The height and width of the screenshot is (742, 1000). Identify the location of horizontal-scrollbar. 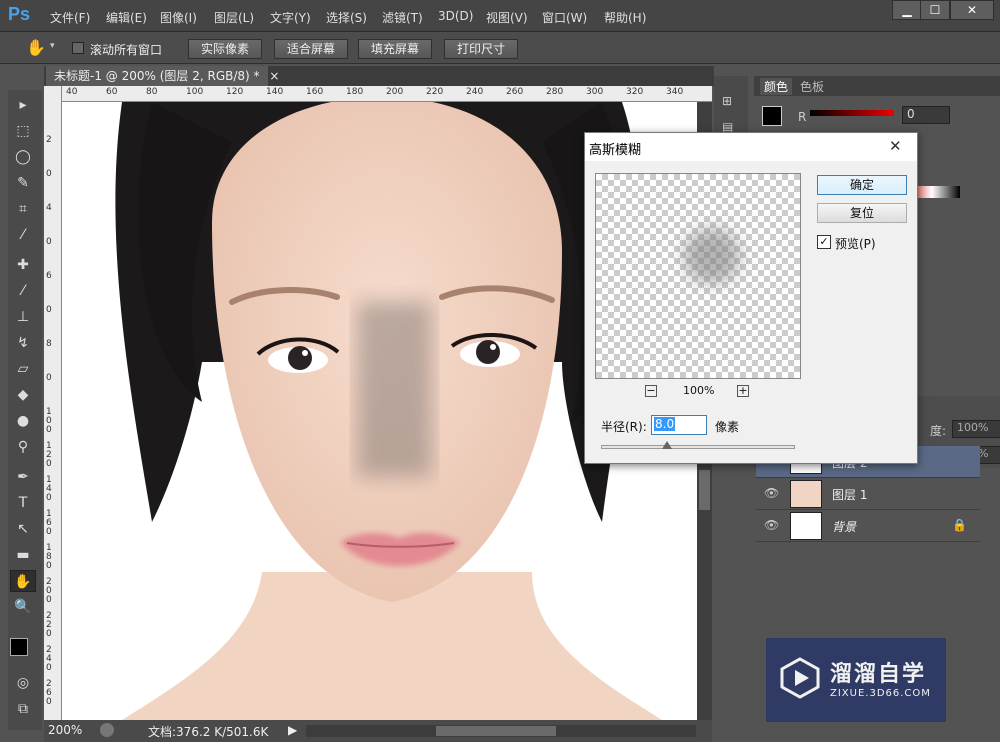
(501, 731).